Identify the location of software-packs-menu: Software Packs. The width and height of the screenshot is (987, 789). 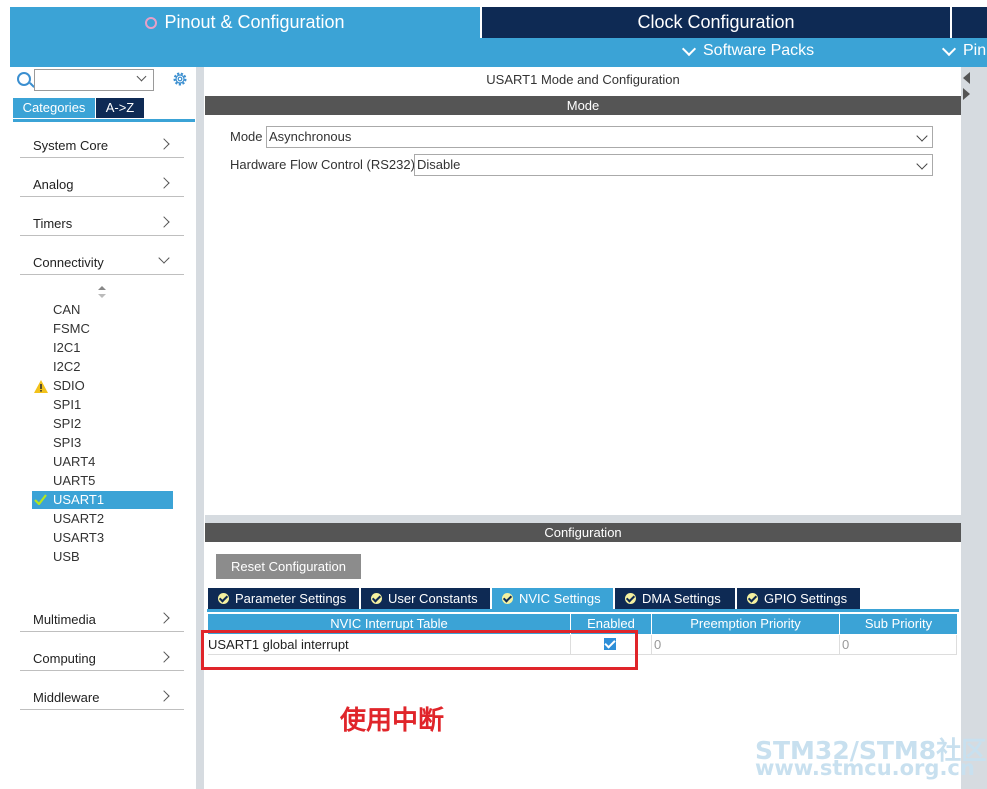
(748, 50).